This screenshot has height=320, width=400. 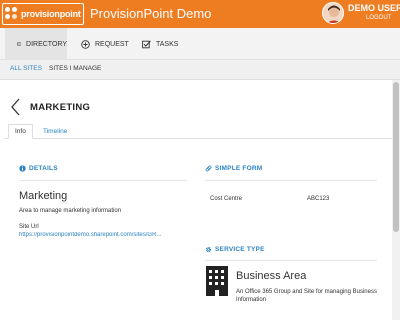 What do you see at coordinates (103, 180) in the screenshot?
I see `details-divider` at bounding box center [103, 180].